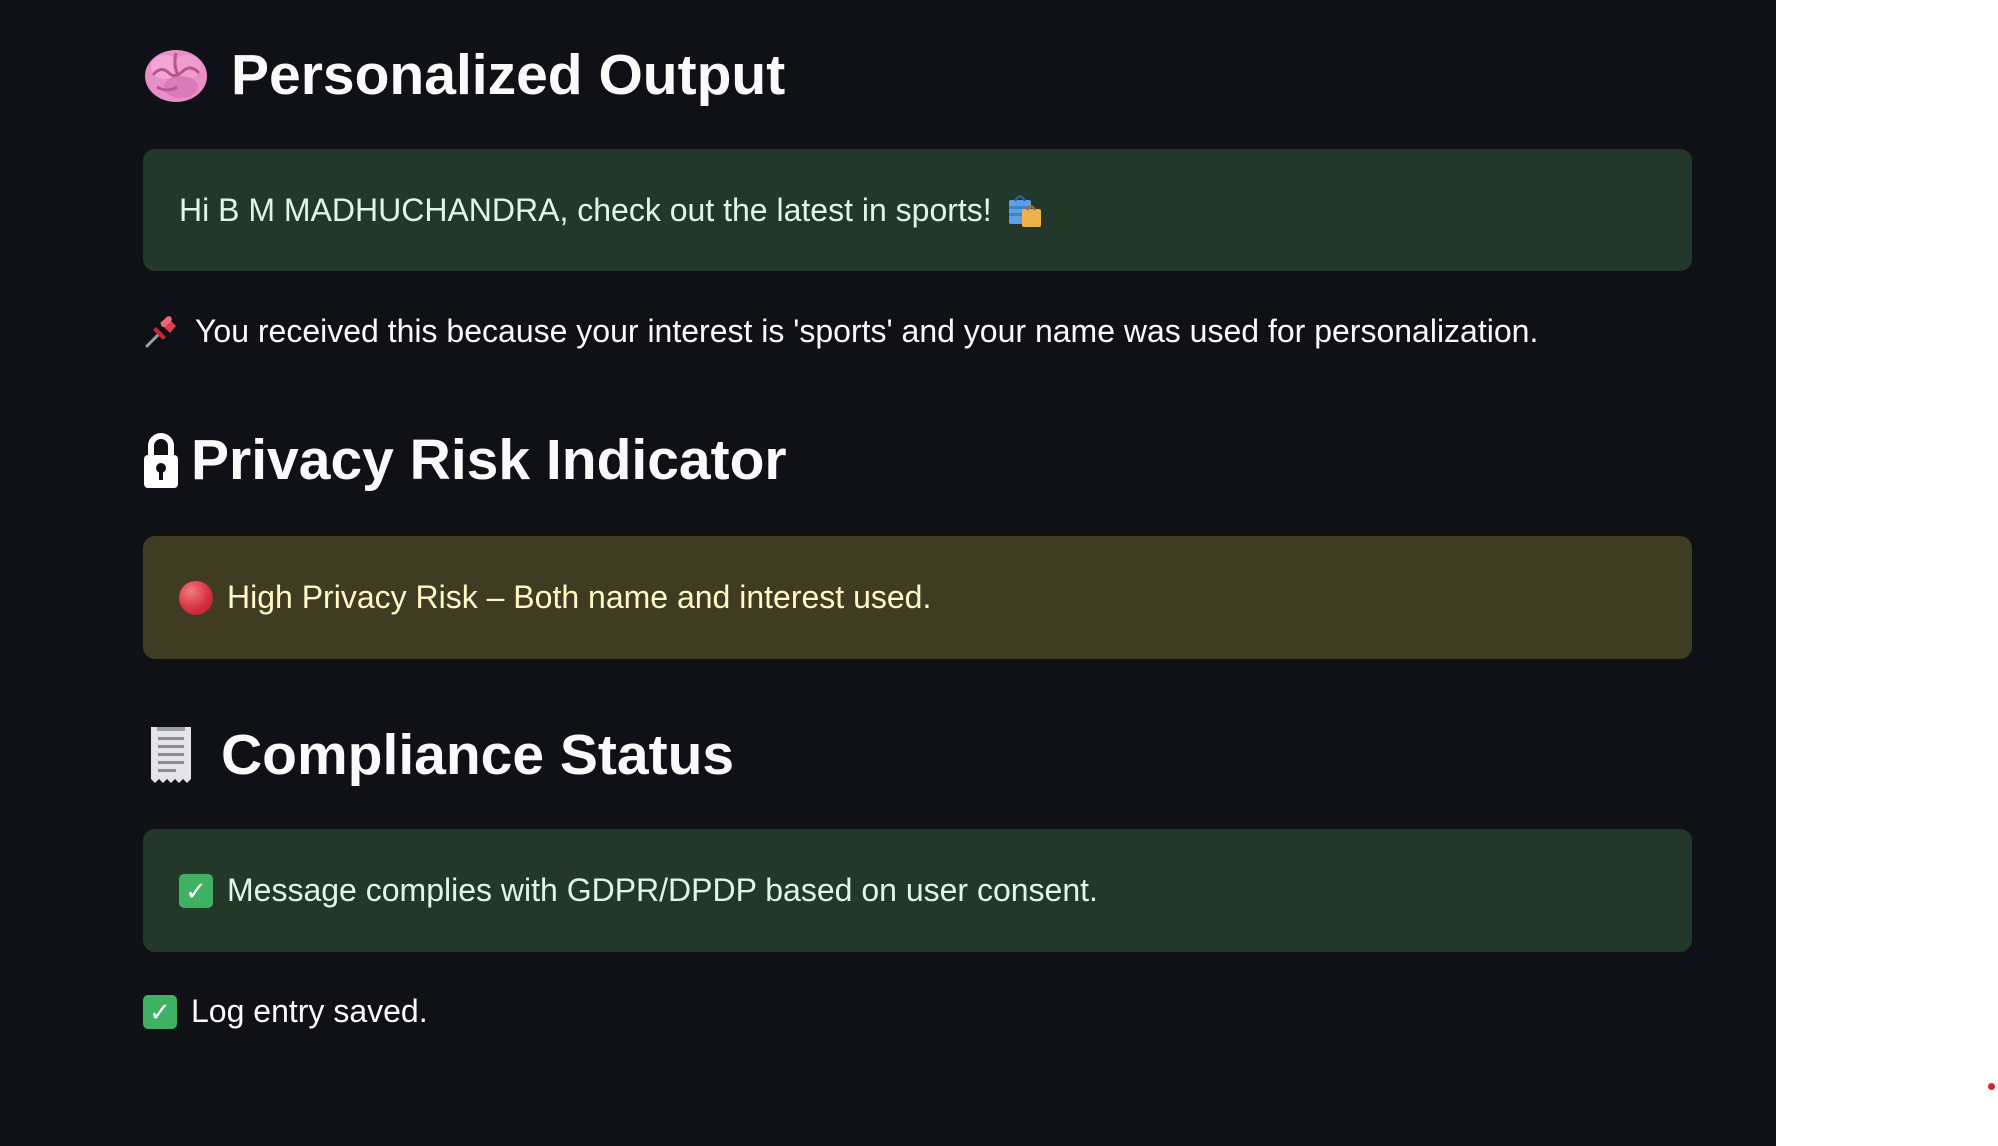 This screenshot has height=1146, width=1998. What do you see at coordinates (171, 755) in the screenshot?
I see `receipt-icon` at bounding box center [171, 755].